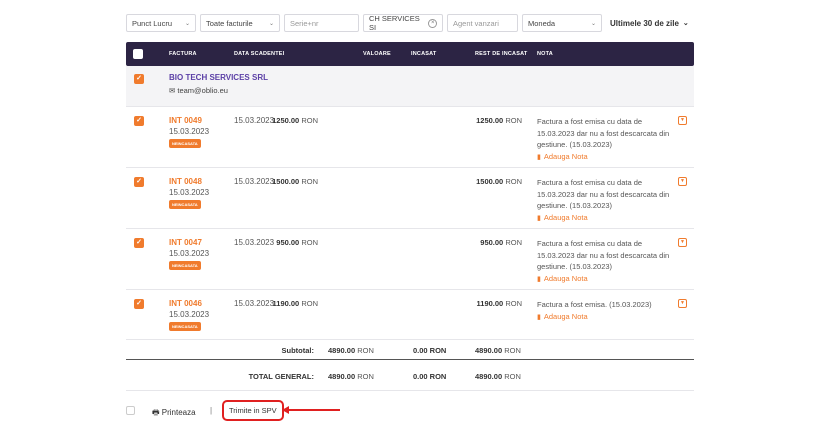  Describe the element at coordinates (288, 242) in the screenshot. I see `value-amount: 950.00` at that location.